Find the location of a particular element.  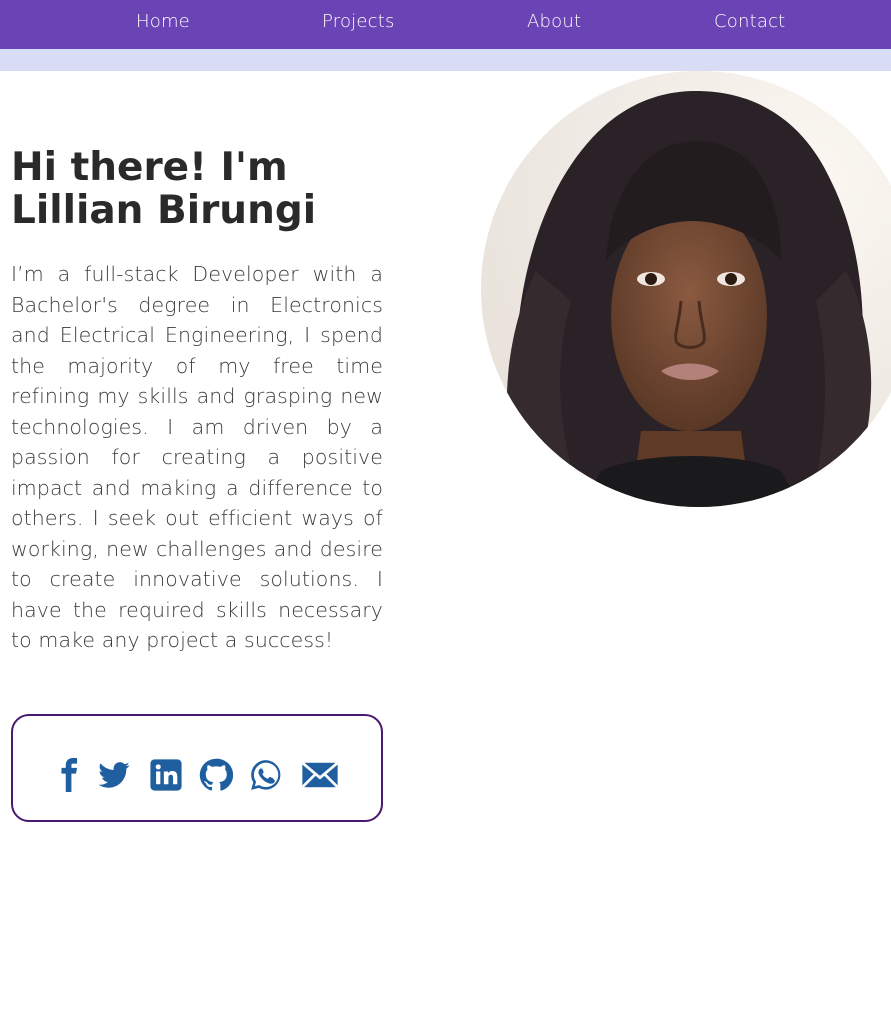

nav-link-projects: Projects is located at coordinates (358, 21).